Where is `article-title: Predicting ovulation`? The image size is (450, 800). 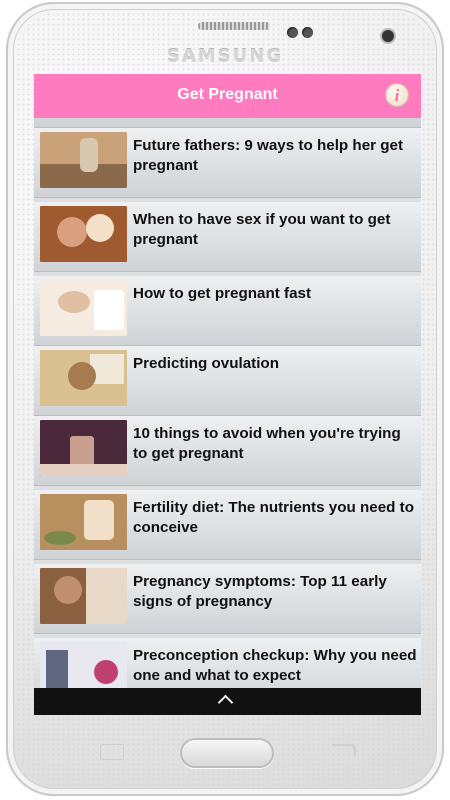
article-title: Predicting ovulation is located at coordinates (206, 363).